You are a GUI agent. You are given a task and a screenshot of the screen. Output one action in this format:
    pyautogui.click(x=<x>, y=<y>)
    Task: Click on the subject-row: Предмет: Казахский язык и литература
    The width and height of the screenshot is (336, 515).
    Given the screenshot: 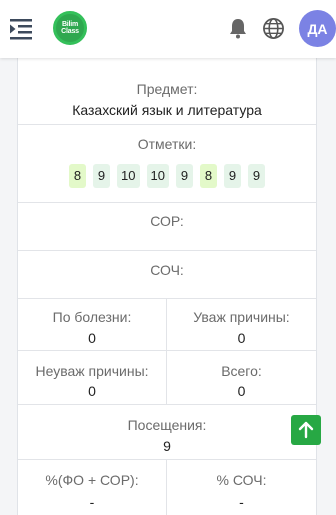 What is the action you would take?
    pyautogui.click(x=167, y=97)
    